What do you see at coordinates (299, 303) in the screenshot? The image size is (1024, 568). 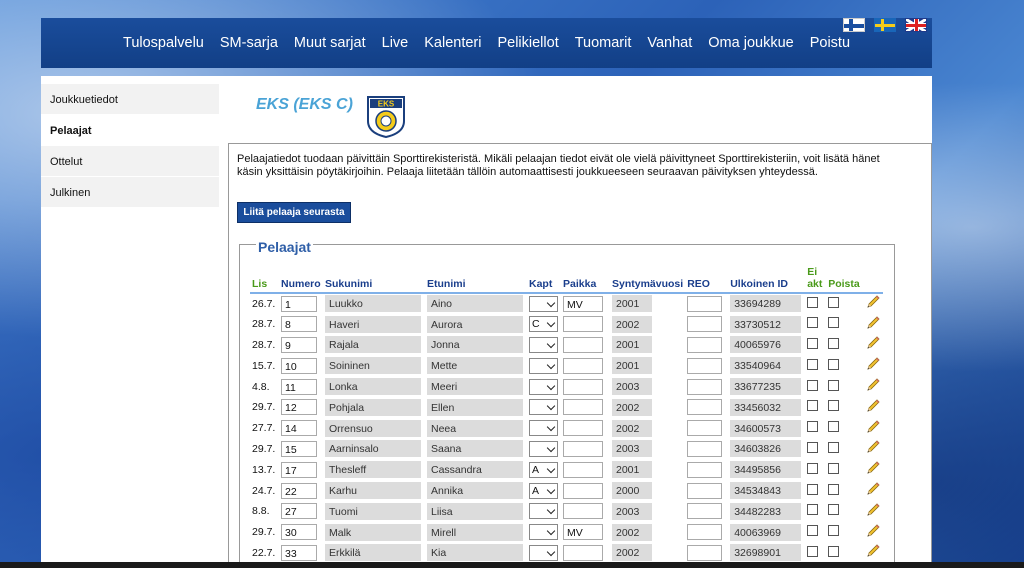 I see `number-input: 1` at bounding box center [299, 303].